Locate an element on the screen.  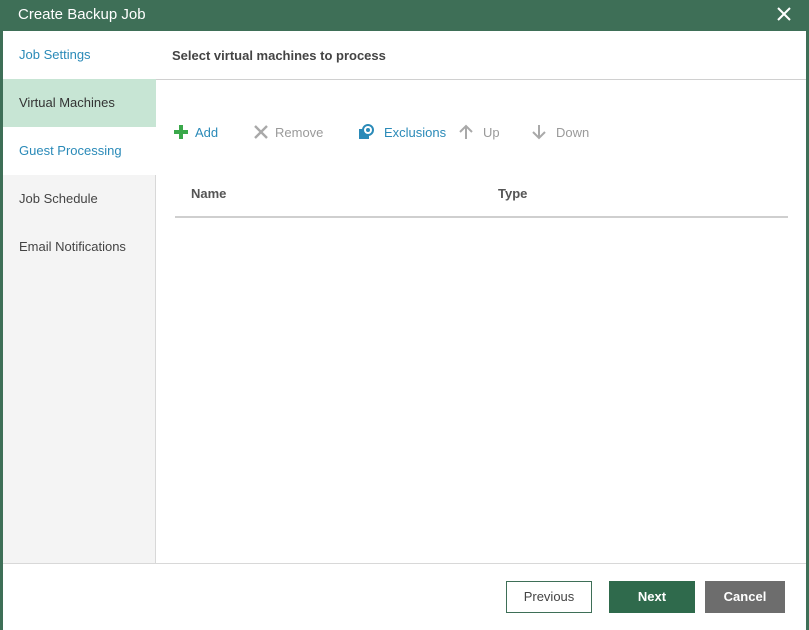
sidebar-item-job-schedule: Job Schedule is located at coordinates (79, 199).